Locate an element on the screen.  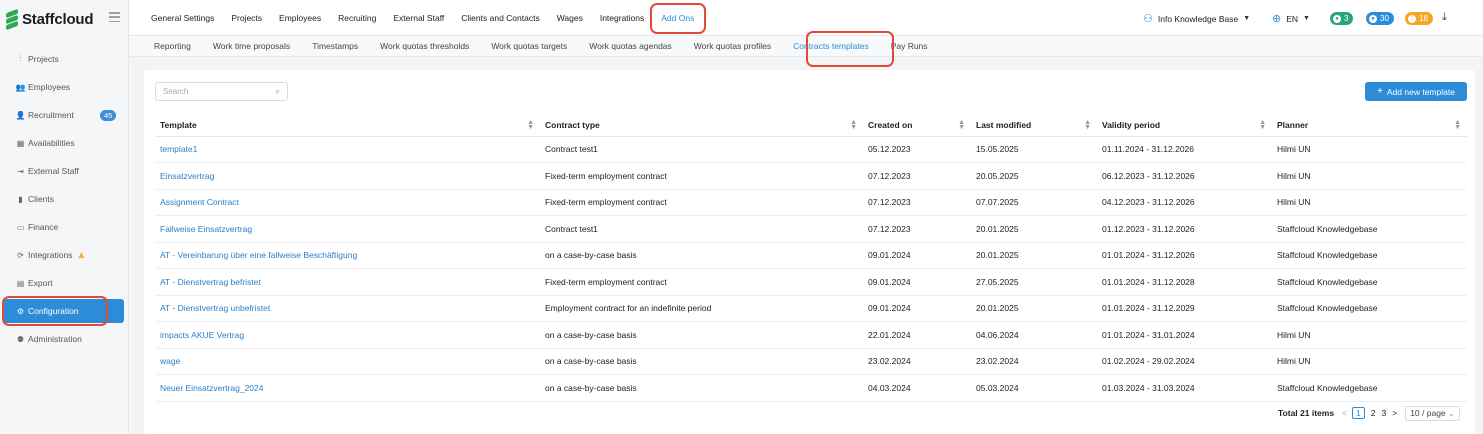
template-name-link: AT - Dienstvertrag befristet is located at coordinates (347, 282).